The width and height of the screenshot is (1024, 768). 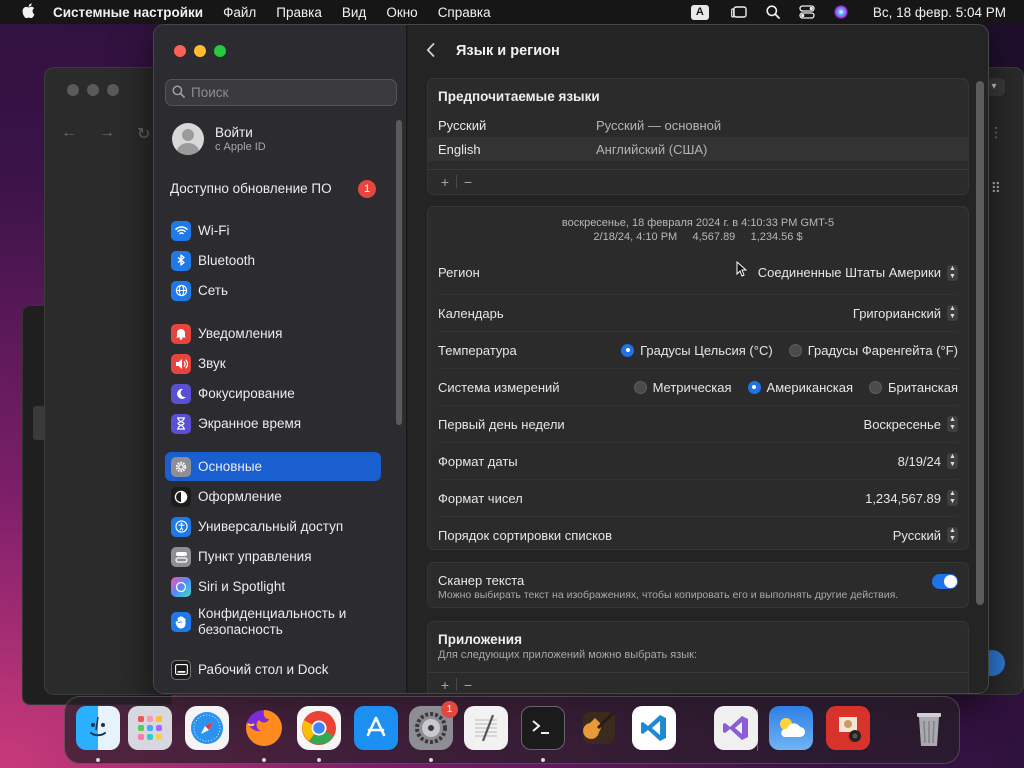 I want to click on menu-window: Окно, so click(x=401, y=12).